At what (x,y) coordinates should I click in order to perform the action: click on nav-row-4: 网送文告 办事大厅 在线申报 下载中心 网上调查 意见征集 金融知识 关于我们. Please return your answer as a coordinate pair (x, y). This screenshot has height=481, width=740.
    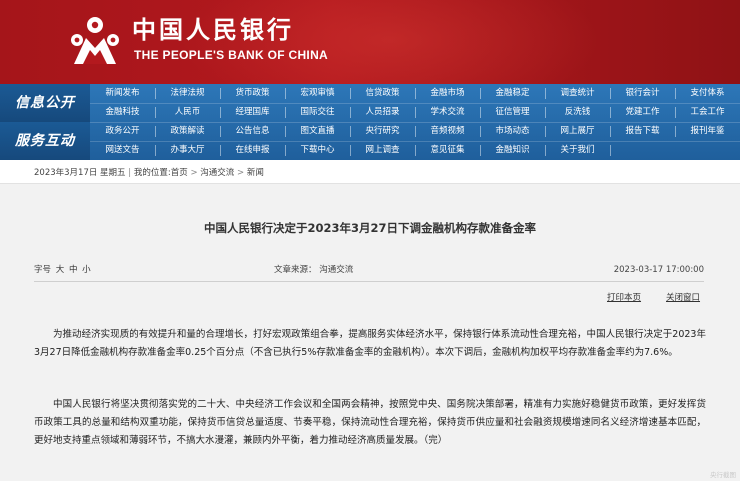
    Looking at the image, I should click on (370, 150).